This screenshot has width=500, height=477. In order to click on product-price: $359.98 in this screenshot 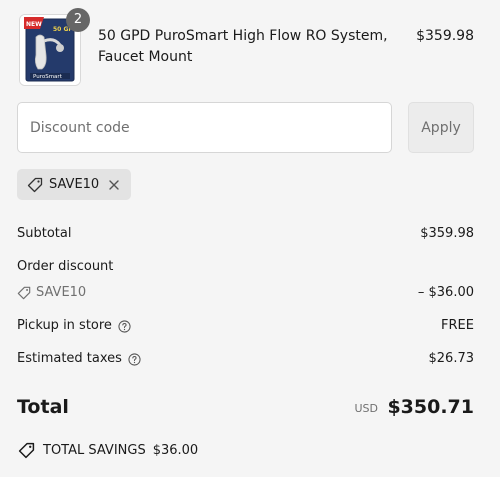, I will do `click(445, 36)`.